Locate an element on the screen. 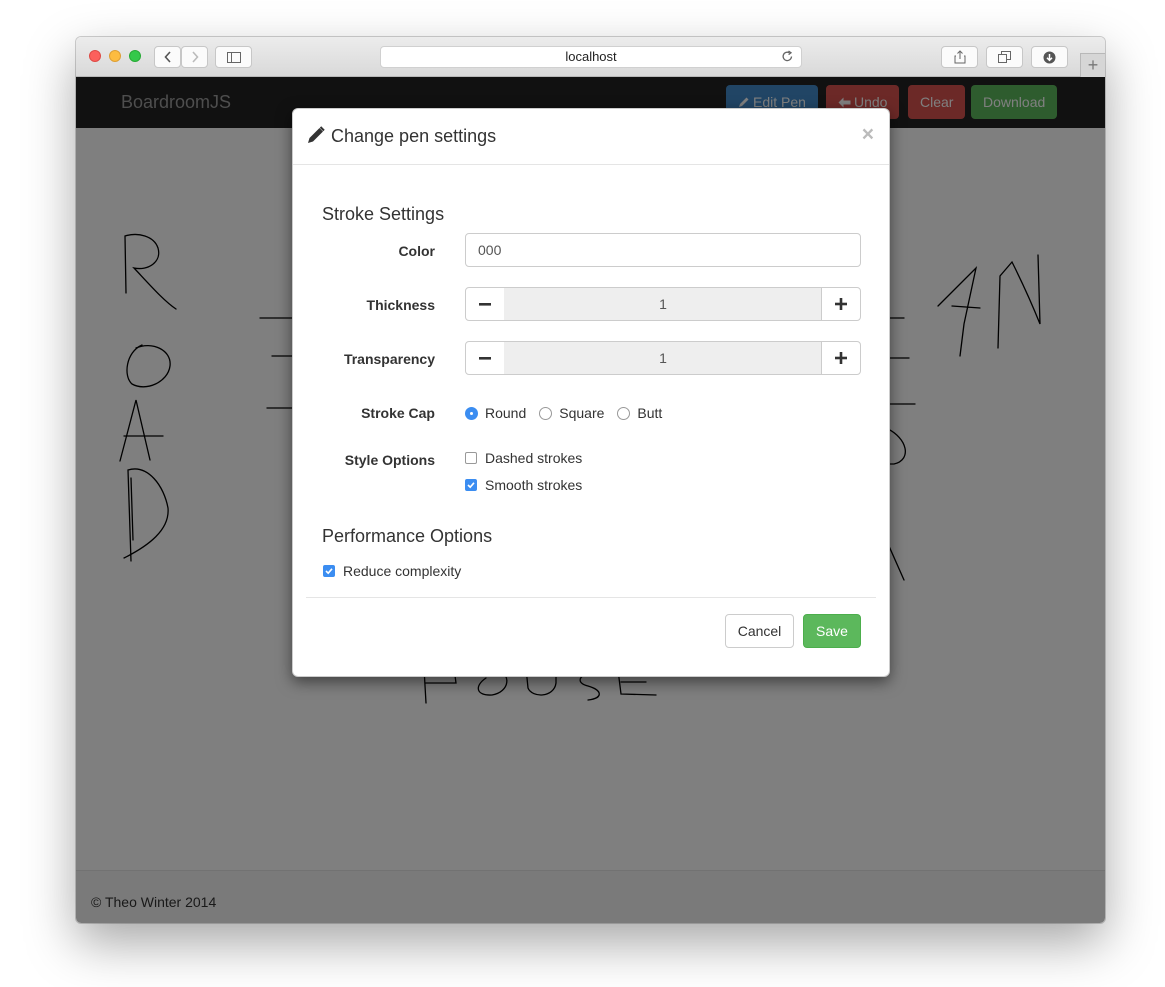  transparency-value: 1 is located at coordinates (663, 358).